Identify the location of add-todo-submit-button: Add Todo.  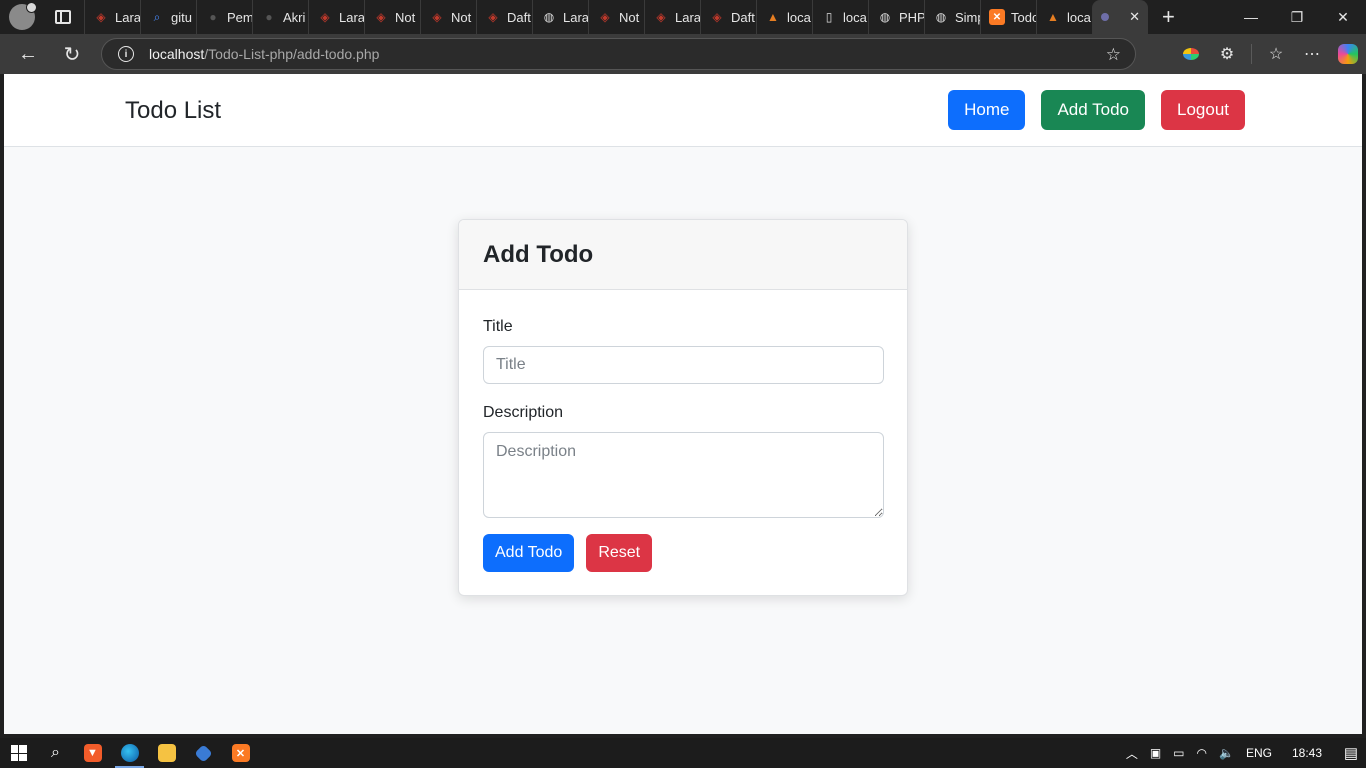
(529, 553).